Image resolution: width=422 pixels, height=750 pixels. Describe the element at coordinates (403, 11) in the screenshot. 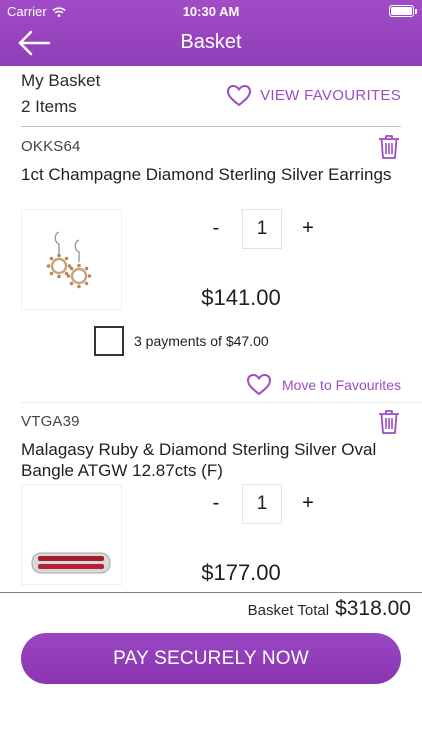

I see `battery-icon` at that location.